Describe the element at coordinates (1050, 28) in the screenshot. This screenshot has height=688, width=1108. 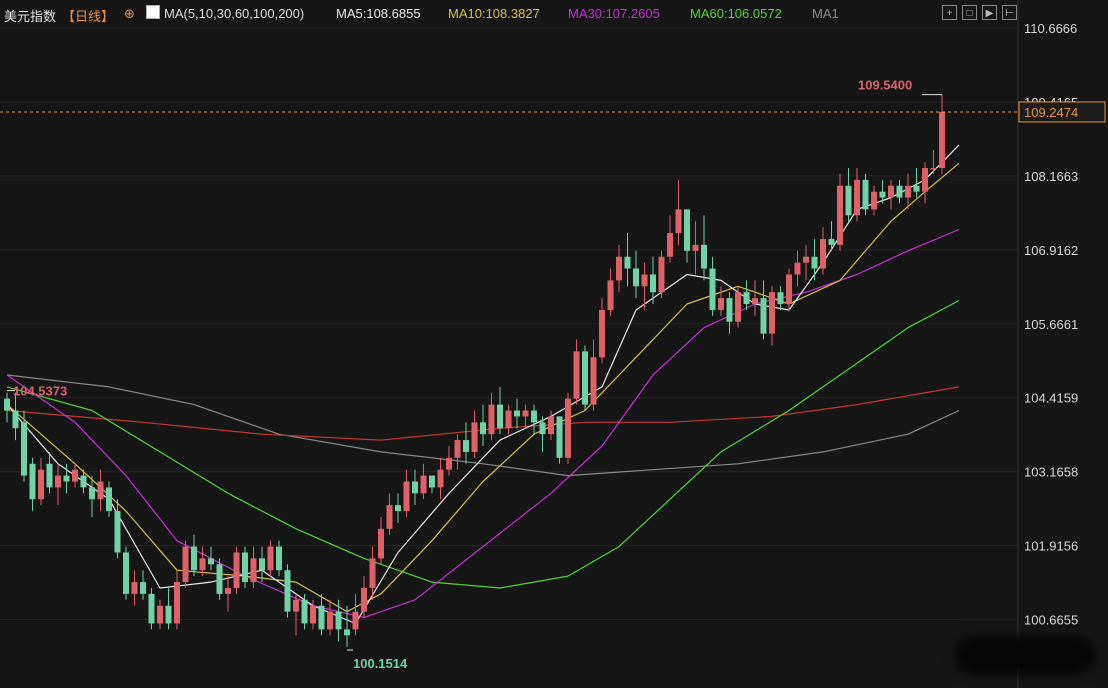
I see `y-tick-label: 110.6666` at that location.